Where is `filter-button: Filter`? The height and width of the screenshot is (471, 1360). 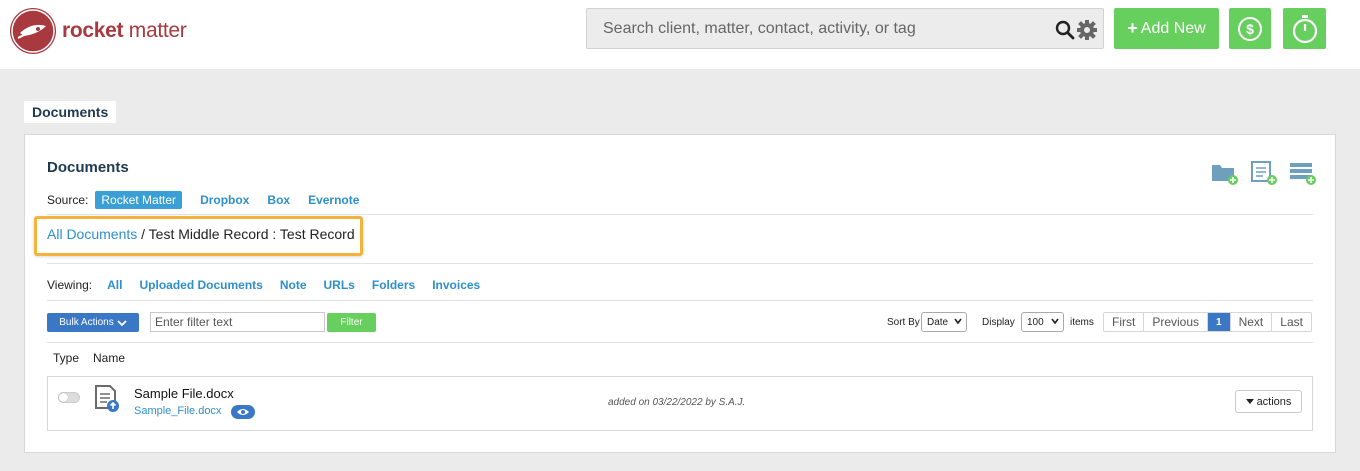
filter-button: Filter is located at coordinates (351, 322).